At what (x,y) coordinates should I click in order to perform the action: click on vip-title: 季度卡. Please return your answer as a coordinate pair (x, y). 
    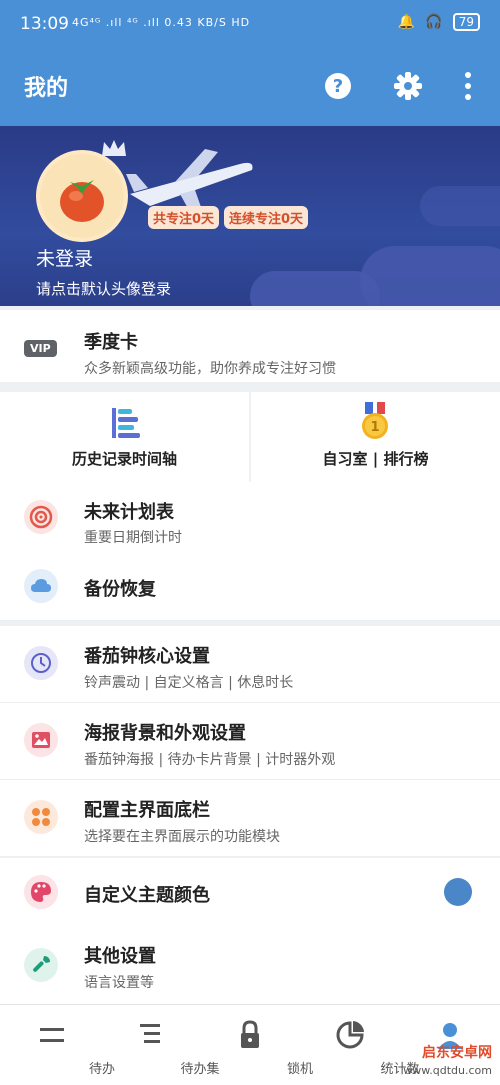
    Looking at the image, I should click on (111, 342).